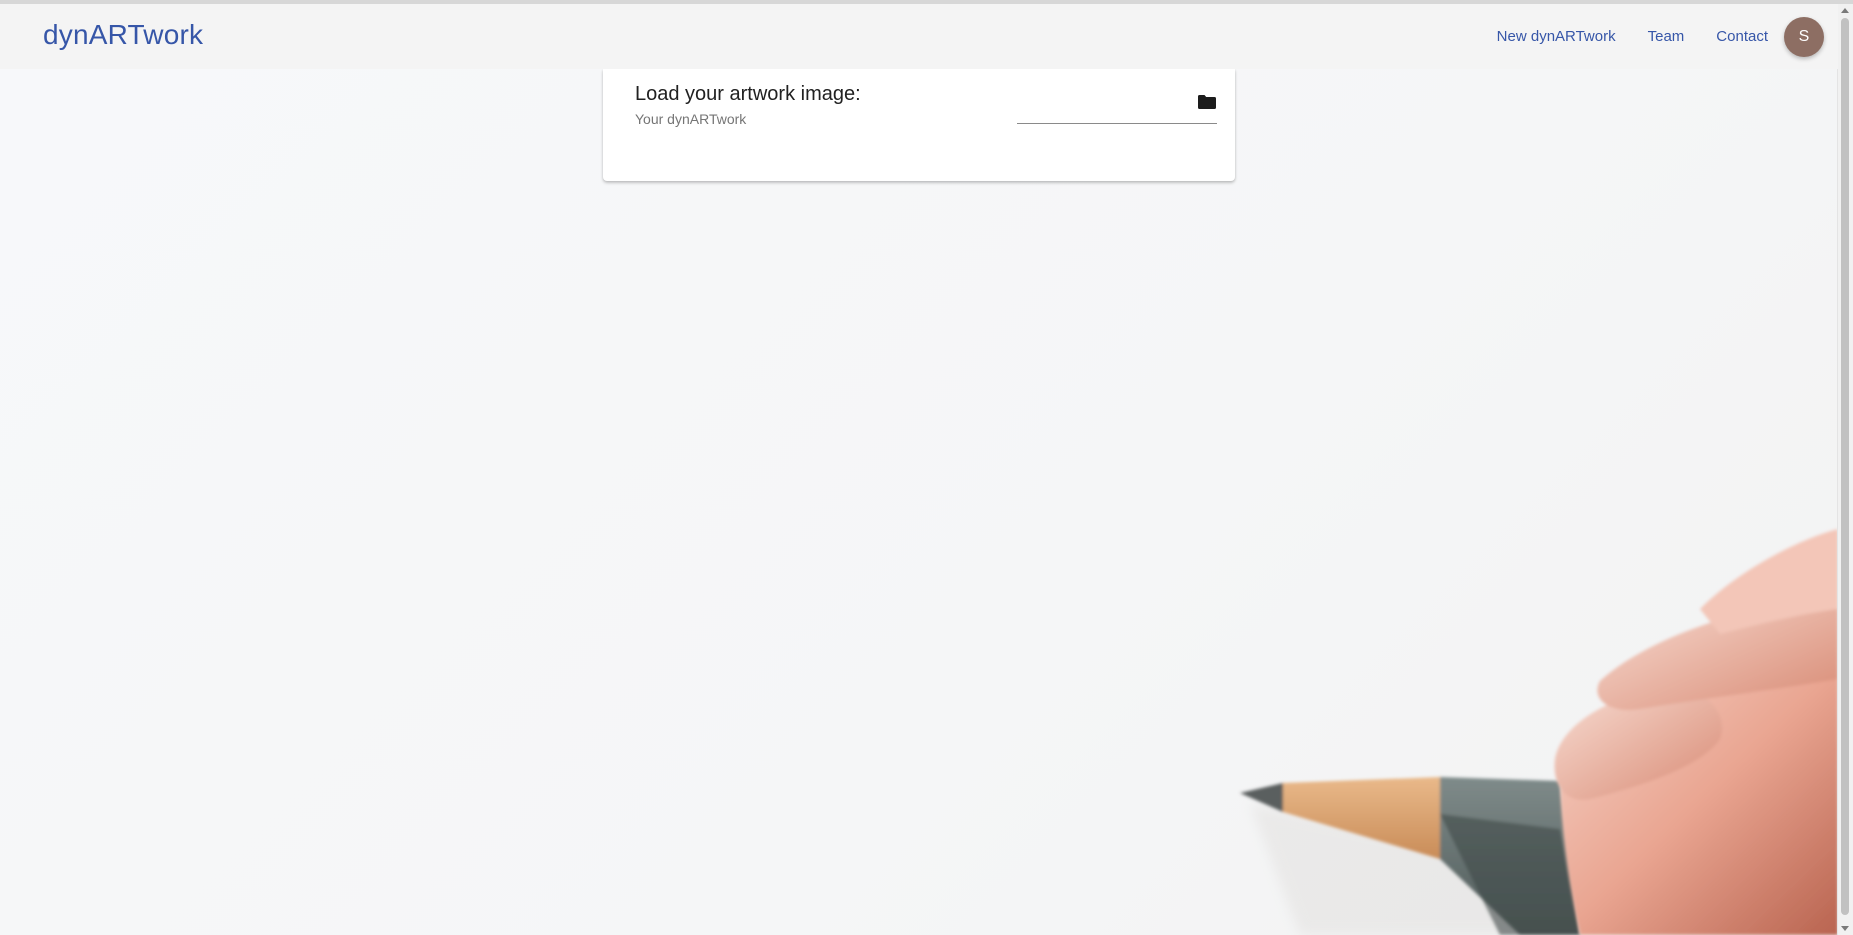 The image size is (1853, 935). What do you see at coordinates (1556, 36) in the screenshot?
I see `nav-link-new-dynartwork: New dynARTwork` at bounding box center [1556, 36].